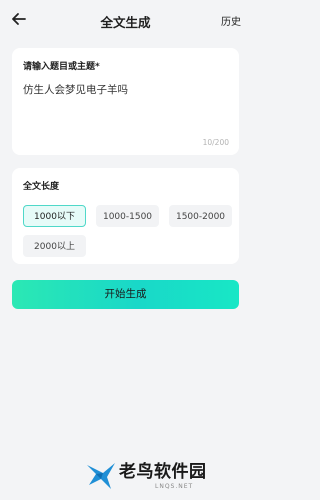  Describe the element at coordinates (215, 142) in the screenshot. I see `character-counter: 10/200` at that location.